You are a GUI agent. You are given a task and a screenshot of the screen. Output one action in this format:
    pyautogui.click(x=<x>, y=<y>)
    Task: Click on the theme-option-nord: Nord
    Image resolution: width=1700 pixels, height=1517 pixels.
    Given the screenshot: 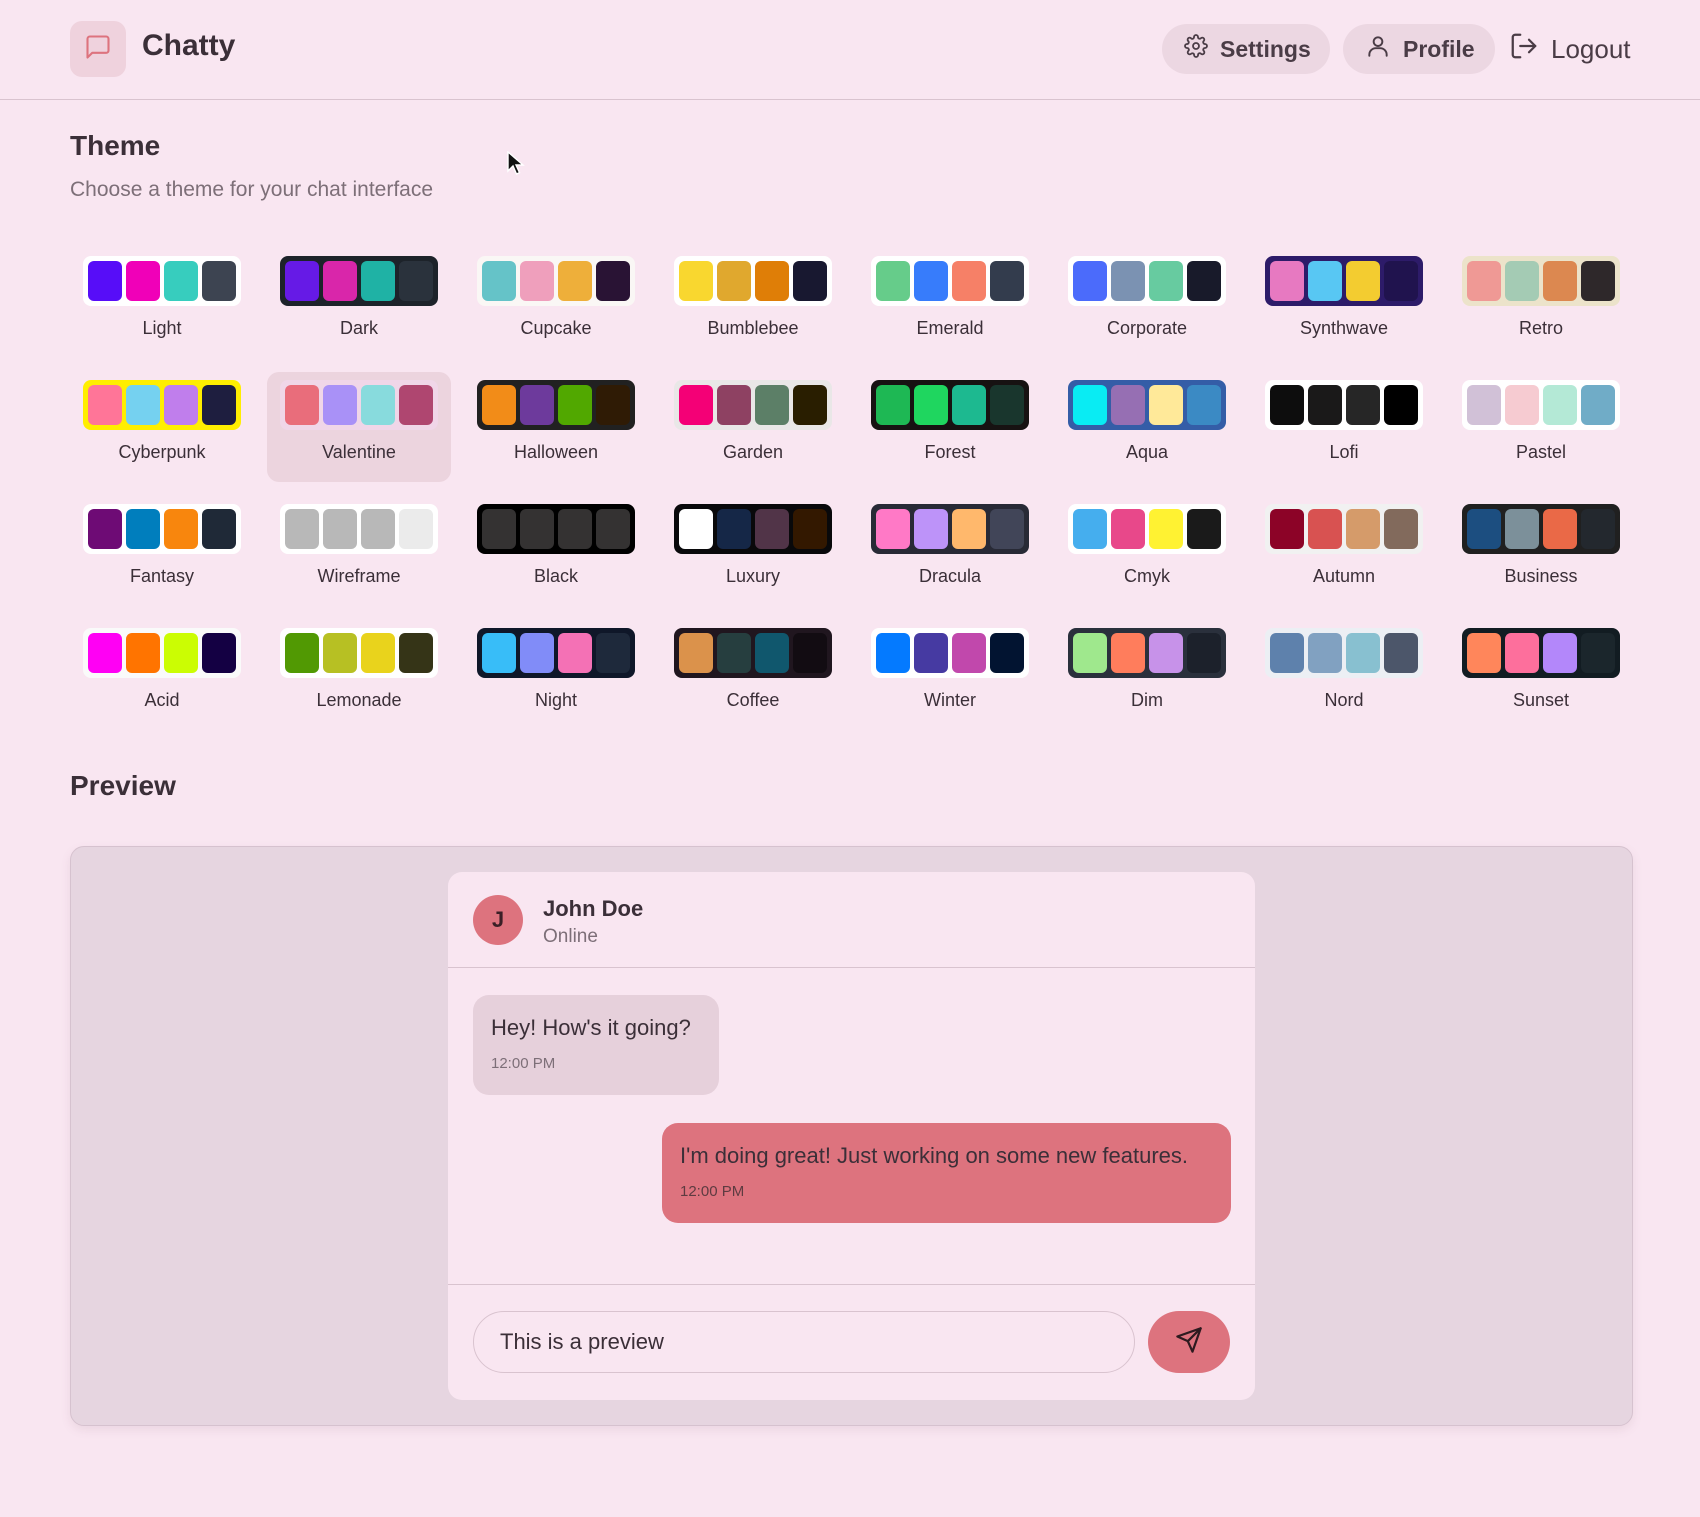 What is the action you would take?
    pyautogui.click(x=1344, y=675)
    